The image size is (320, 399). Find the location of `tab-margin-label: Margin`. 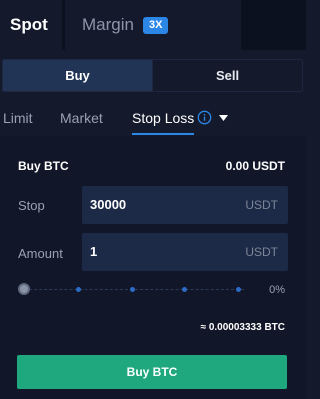

tab-margin-label: Margin is located at coordinates (108, 24).